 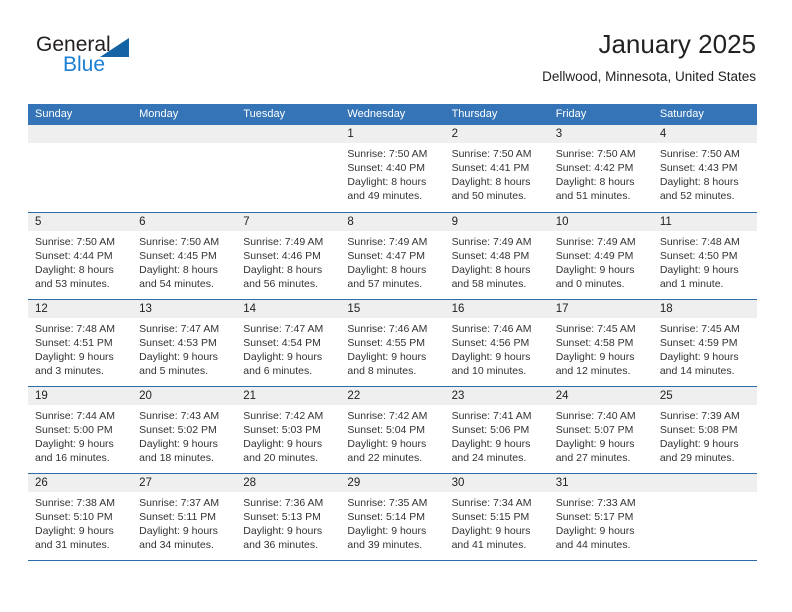 I want to click on sunset-text: Sunset: 5:08 PM, so click(x=698, y=430).